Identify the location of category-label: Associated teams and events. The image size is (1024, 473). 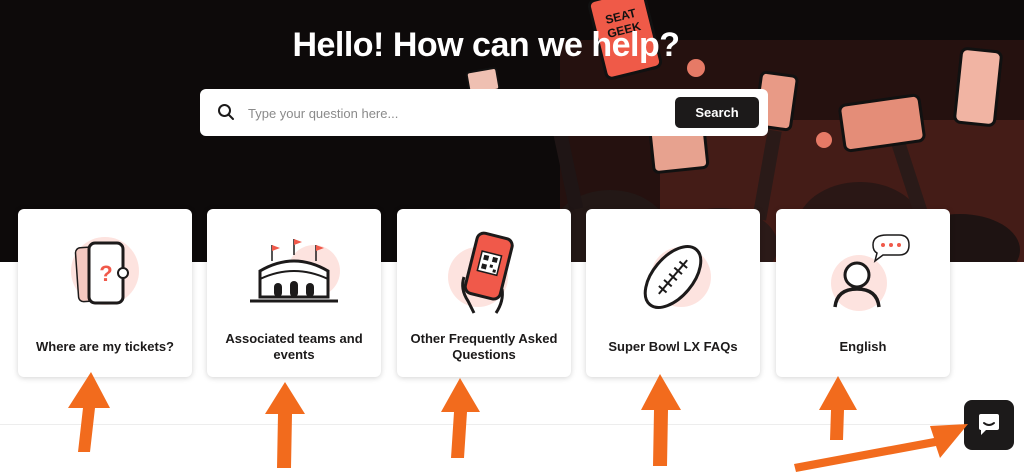
(294, 346).